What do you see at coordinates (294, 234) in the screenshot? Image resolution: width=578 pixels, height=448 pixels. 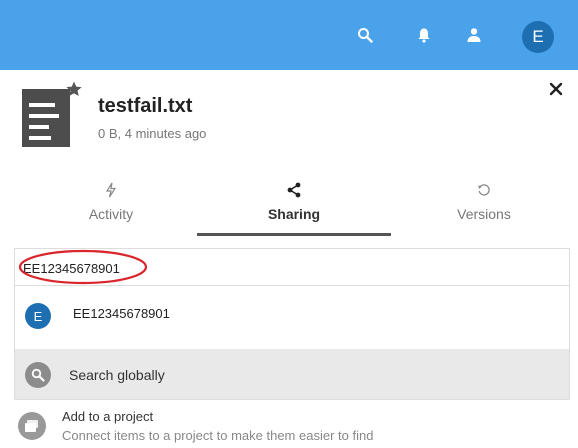 I see `active-tab-indicator` at bounding box center [294, 234].